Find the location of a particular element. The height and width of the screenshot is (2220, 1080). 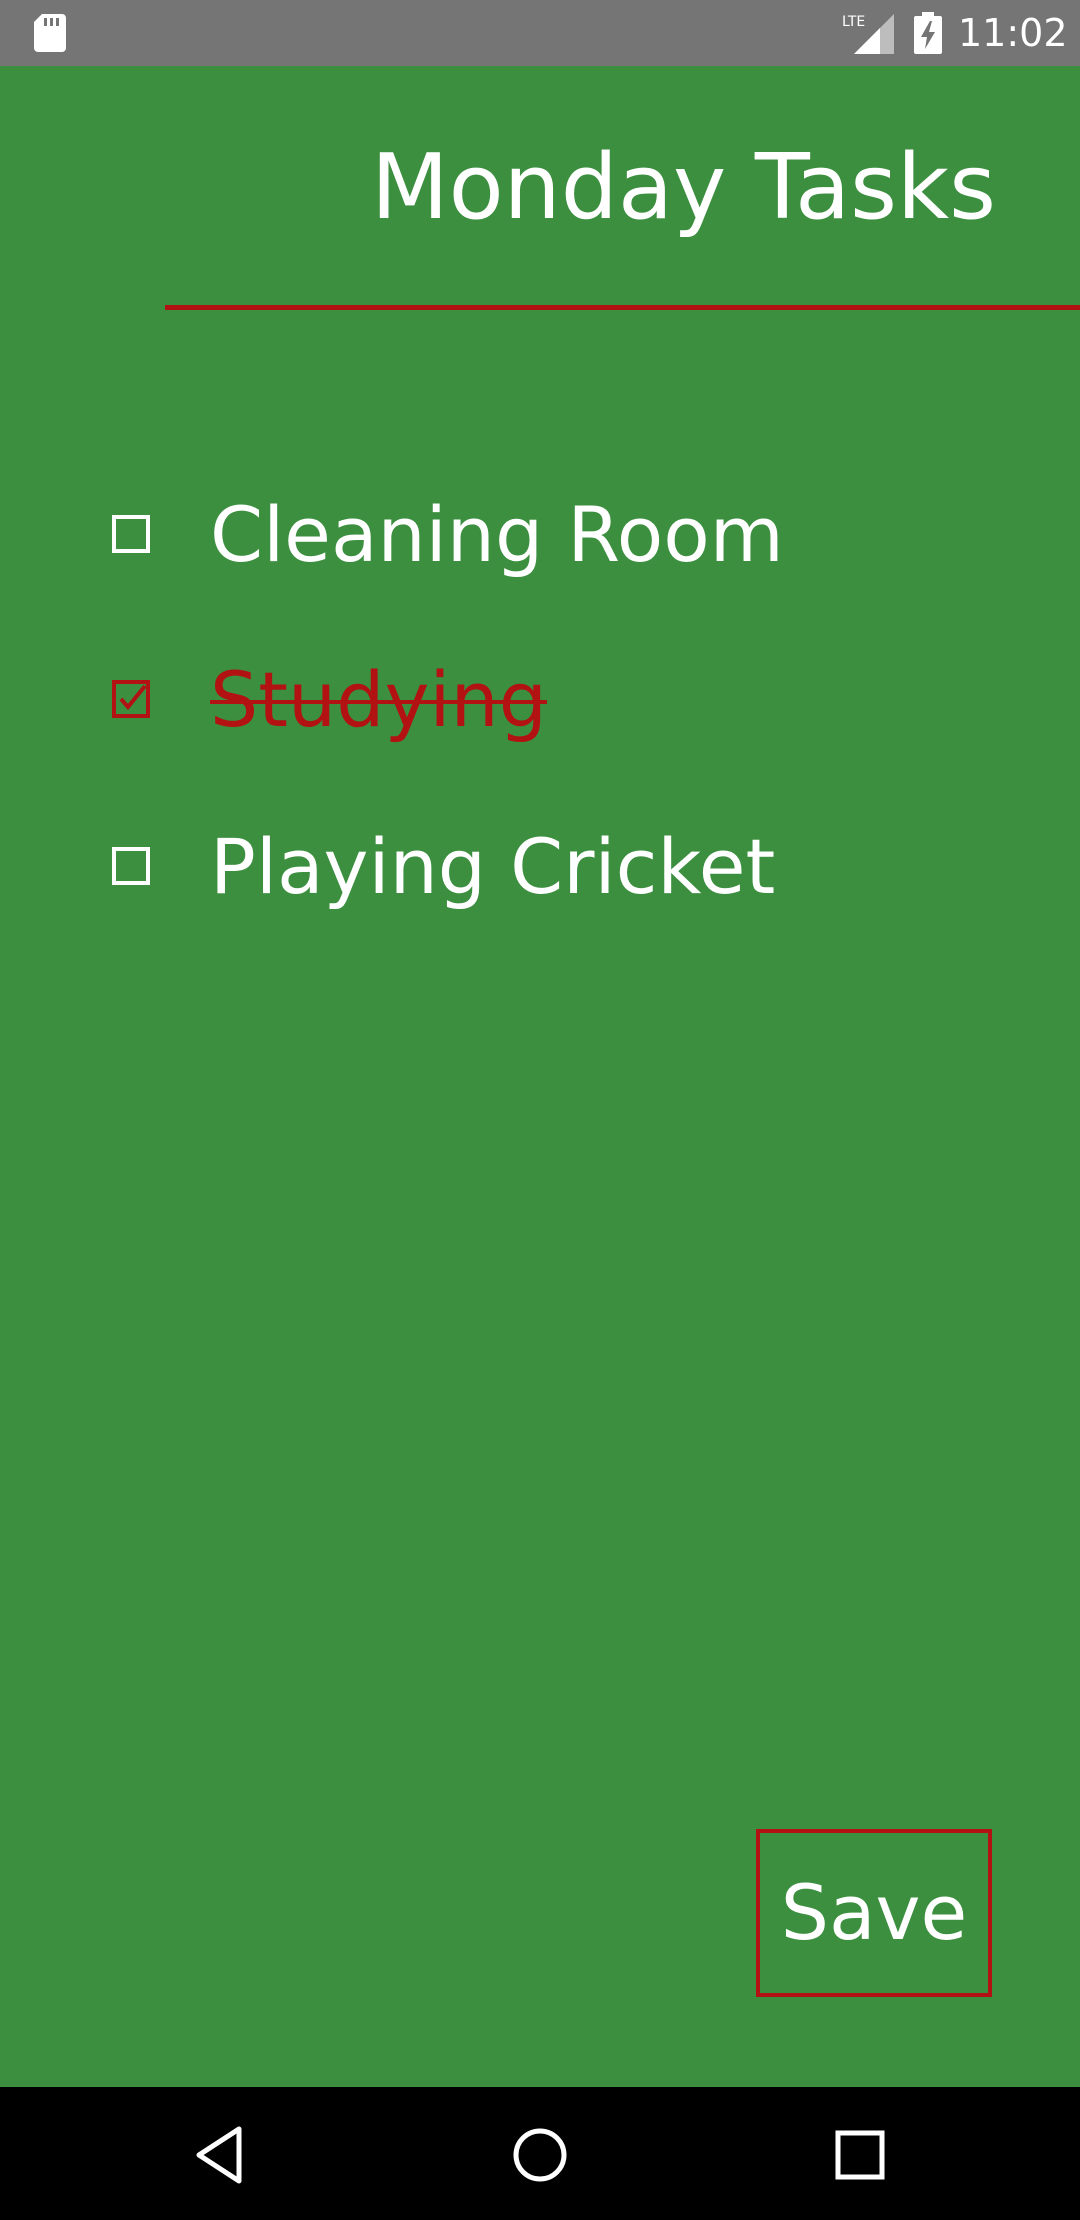

battery-charging-icon is located at coordinates (928, 33).